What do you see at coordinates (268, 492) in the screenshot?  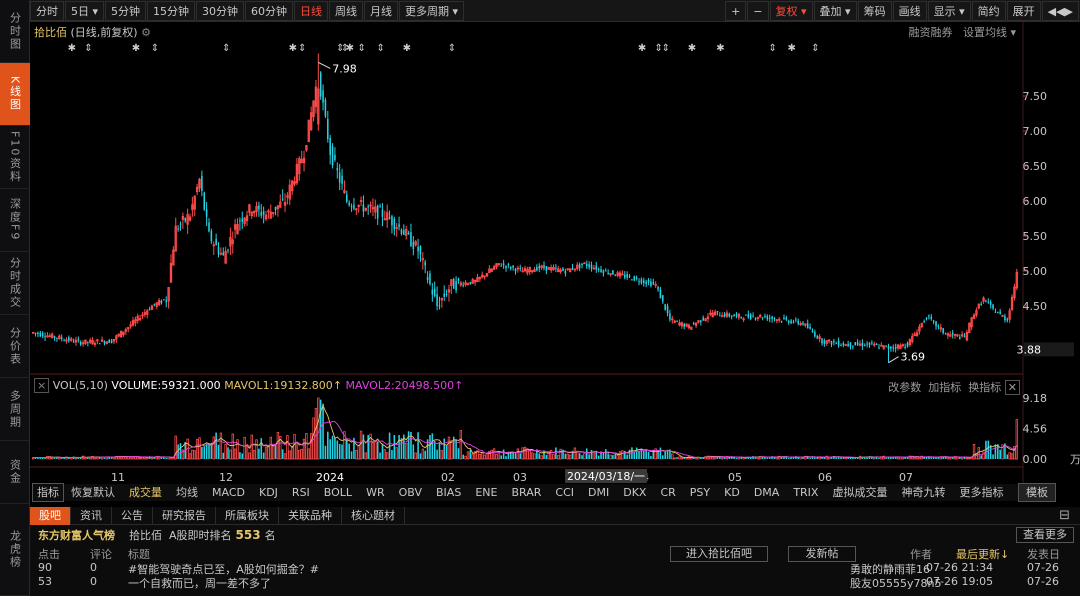 I see `indicator-tab-5: KDJ` at bounding box center [268, 492].